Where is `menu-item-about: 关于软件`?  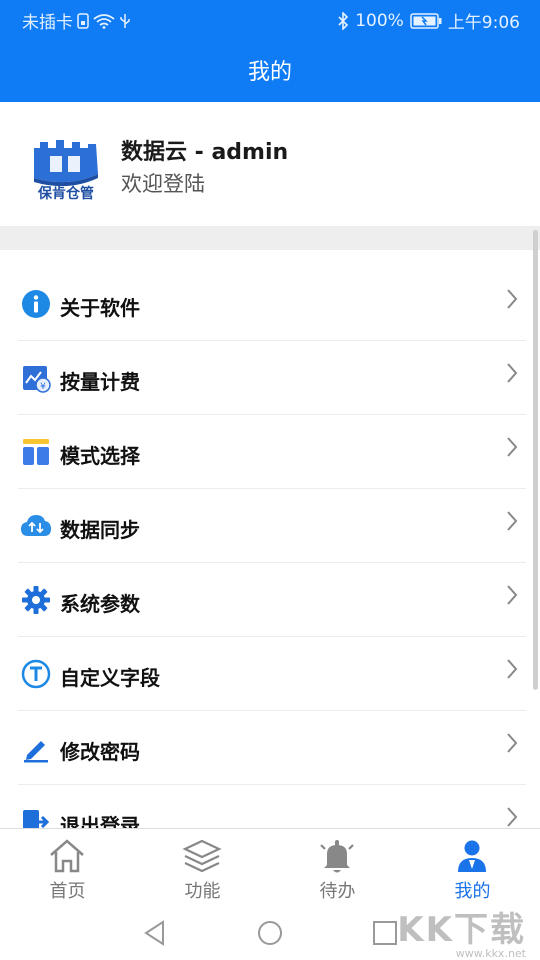
menu-item-about: 关于软件 is located at coordinates (270, 303).